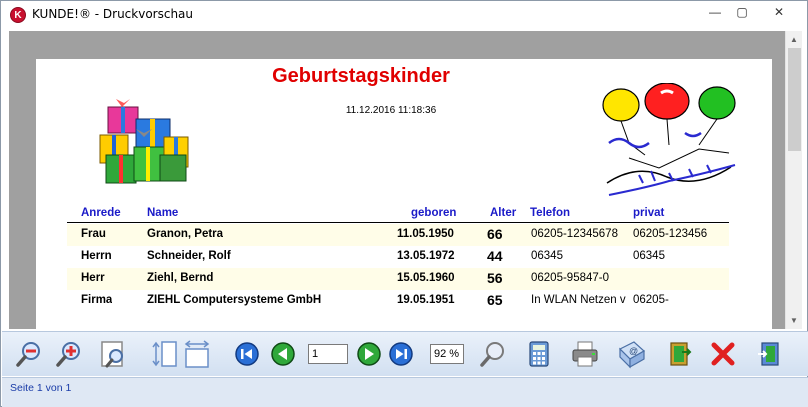  Describe the element at coordinates (101, 213) in the screenshot. I see `header-anrede: Anrede` at that location.